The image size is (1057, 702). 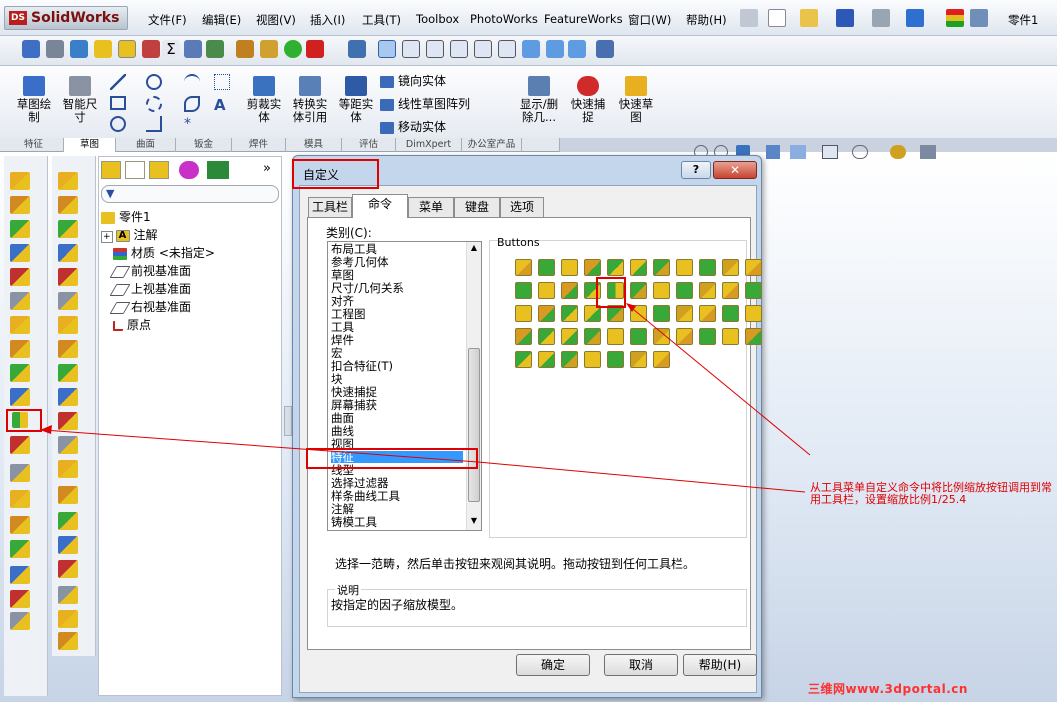 I want to click on arrow-to-left-toolbar, so click(x=261, y=446).